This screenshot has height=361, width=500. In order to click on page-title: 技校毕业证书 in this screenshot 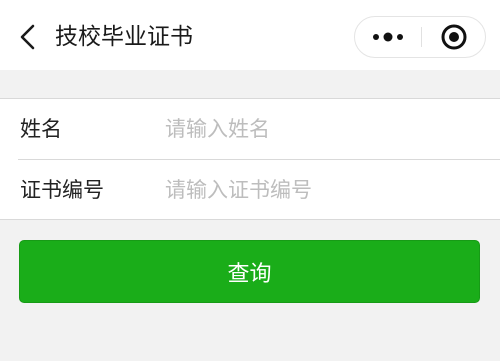, I will do `click(124, 37)`.